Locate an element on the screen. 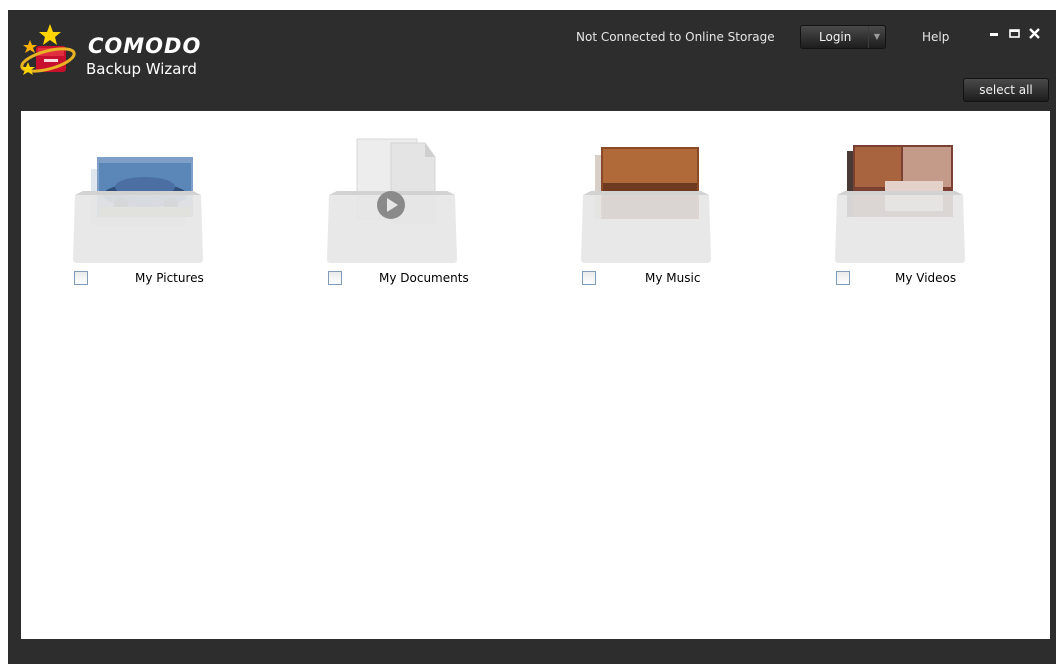 The width and height of the screenshot is (1056, 664). folder-item-music: My Music is located at coordinates (655, 201).